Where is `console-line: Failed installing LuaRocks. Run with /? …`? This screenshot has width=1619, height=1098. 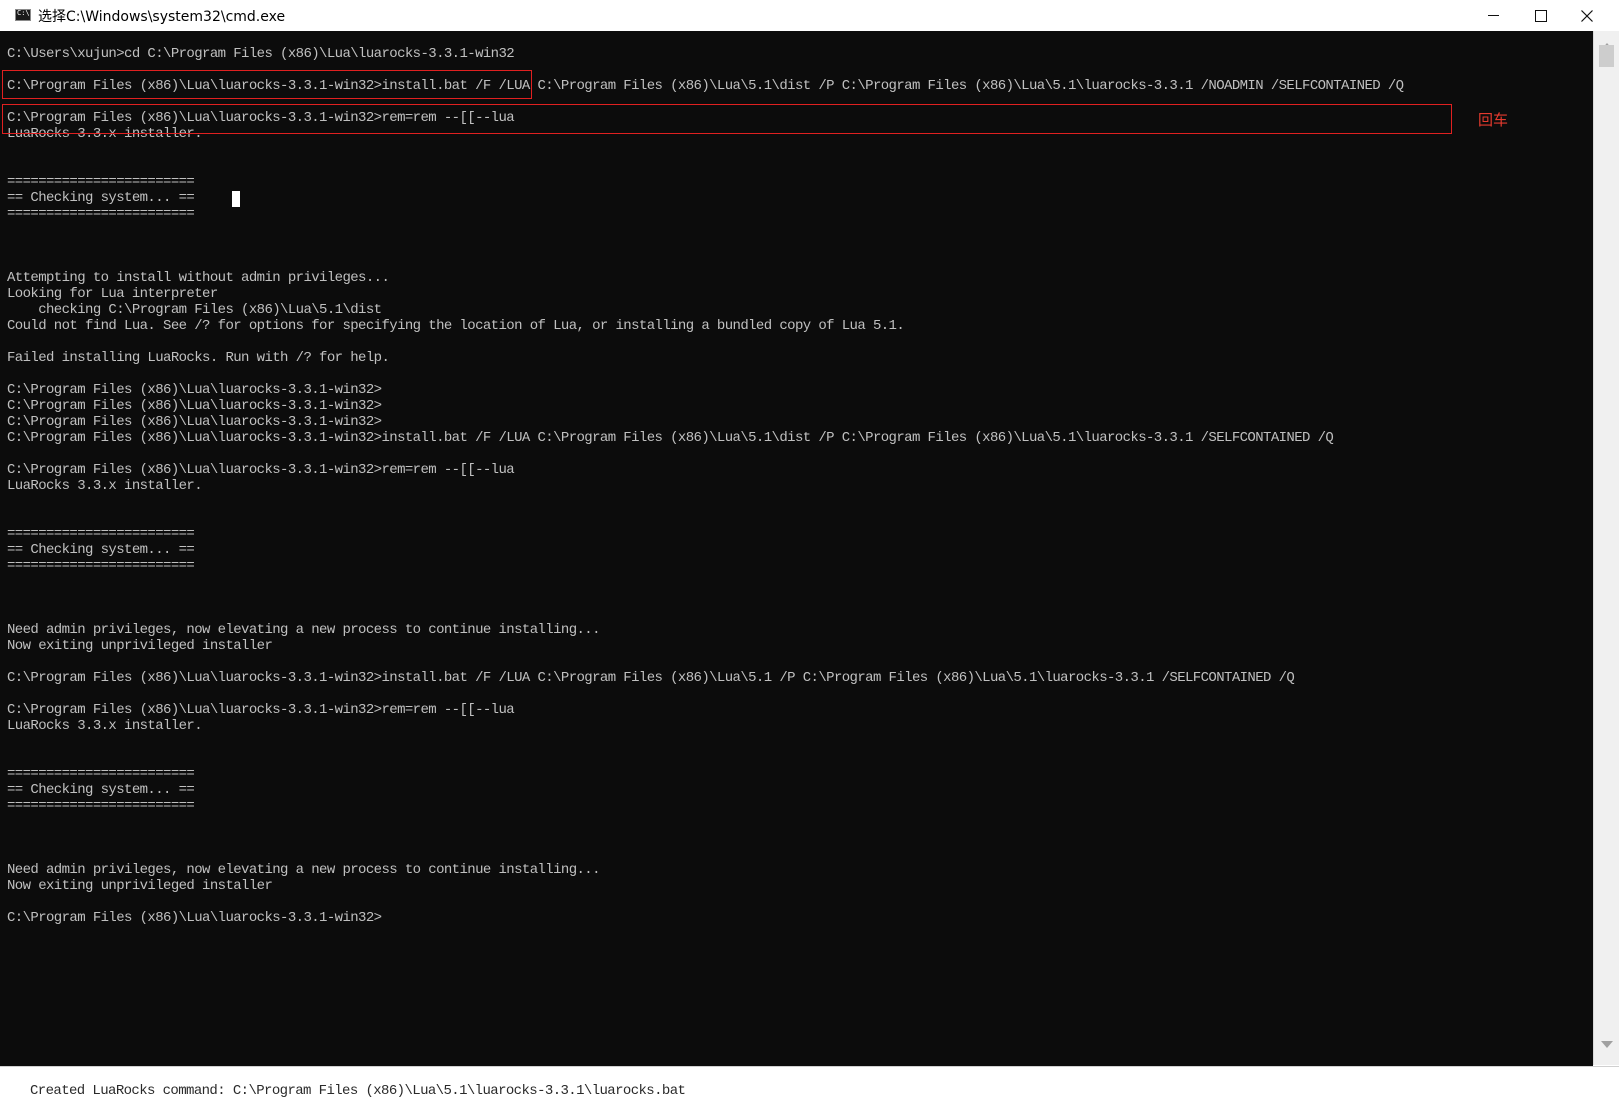 console-line: Failed installing LuaRocks. Run with /? … is located at coordinates (198, 358).